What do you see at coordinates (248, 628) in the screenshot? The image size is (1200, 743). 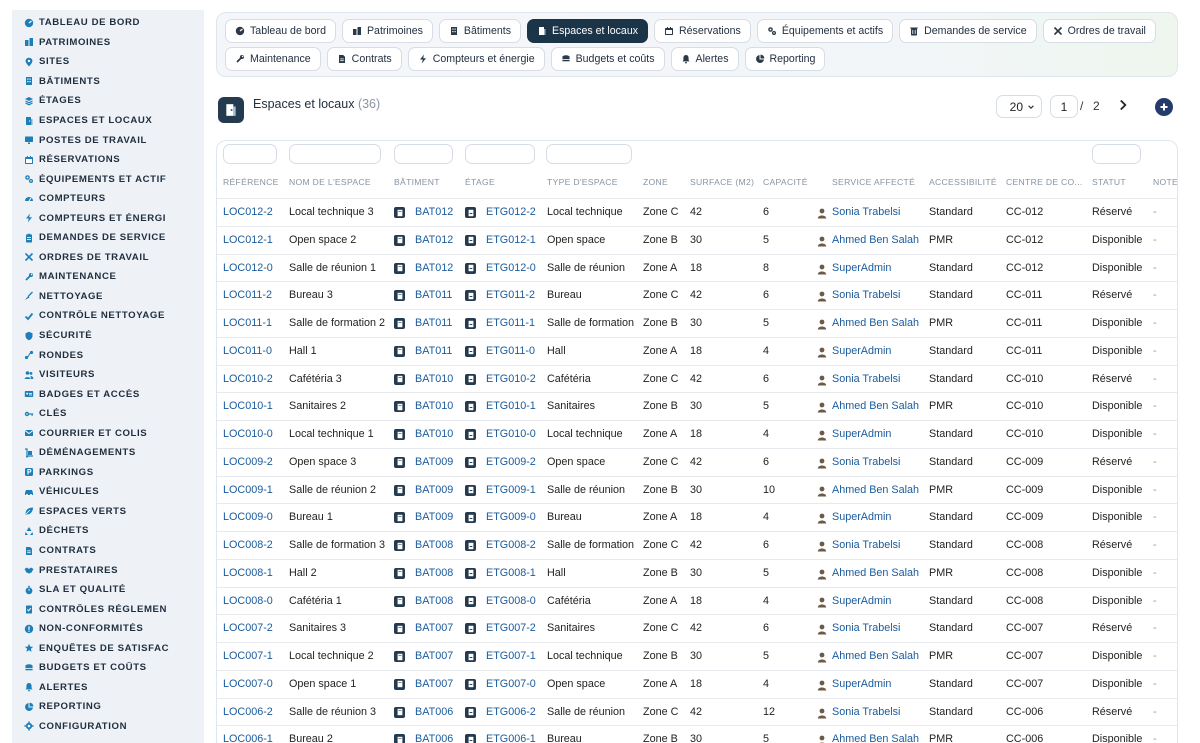 I see `cell-r-f-rence: LOC007-2` at bounding box center [248, 628].